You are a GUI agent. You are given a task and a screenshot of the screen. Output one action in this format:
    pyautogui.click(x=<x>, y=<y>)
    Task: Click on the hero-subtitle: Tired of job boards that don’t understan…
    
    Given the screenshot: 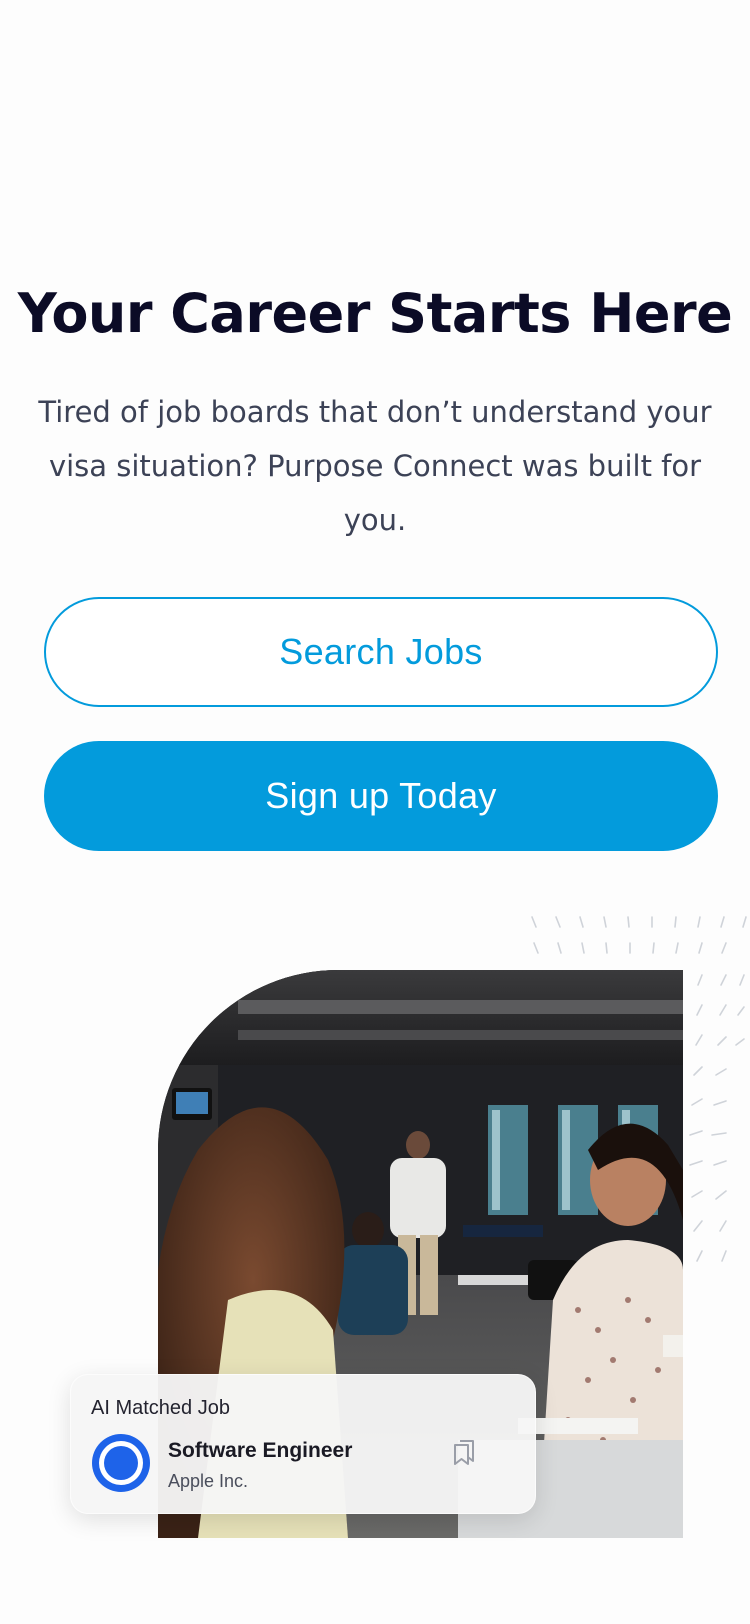 What is the action you would take?
    pyautogui.click(x=375, y=466)
    